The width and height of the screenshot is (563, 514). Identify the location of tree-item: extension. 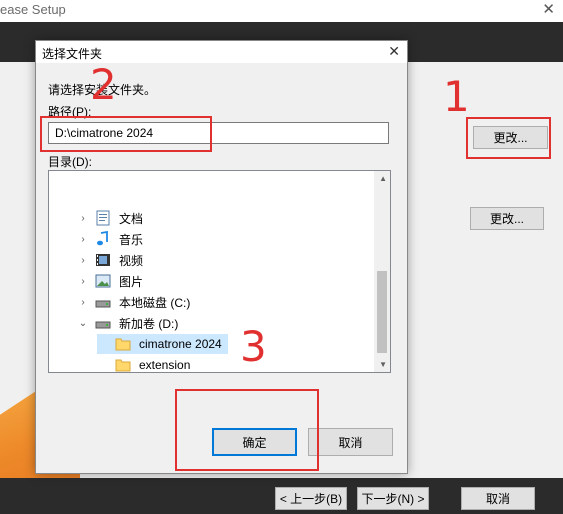
(145, 363).